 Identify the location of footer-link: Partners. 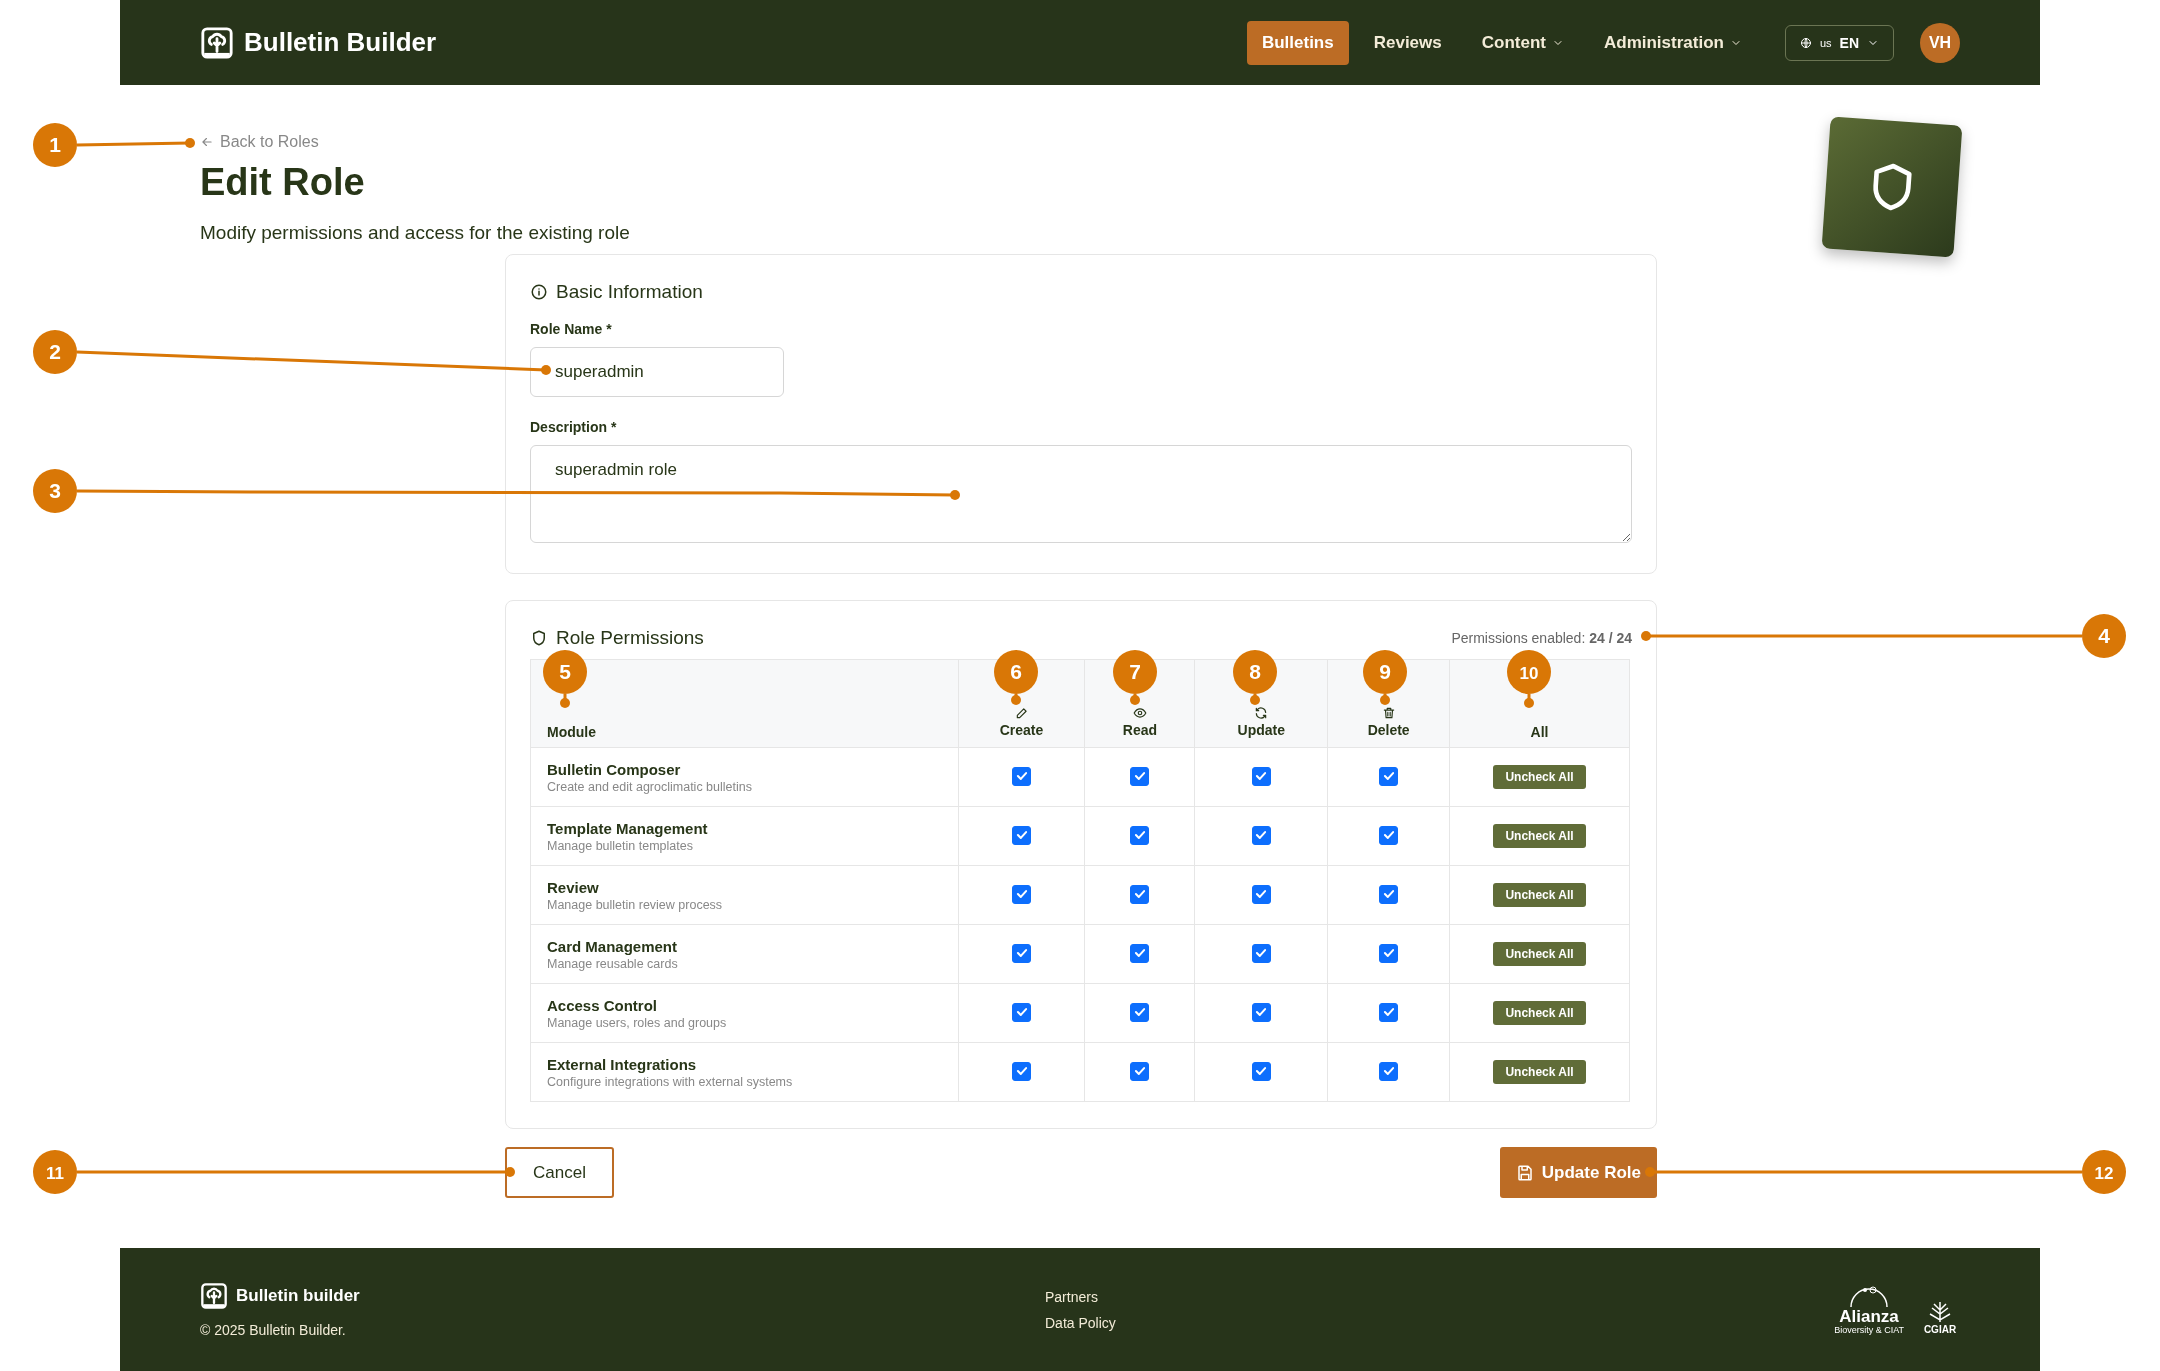
(1080, 1296).